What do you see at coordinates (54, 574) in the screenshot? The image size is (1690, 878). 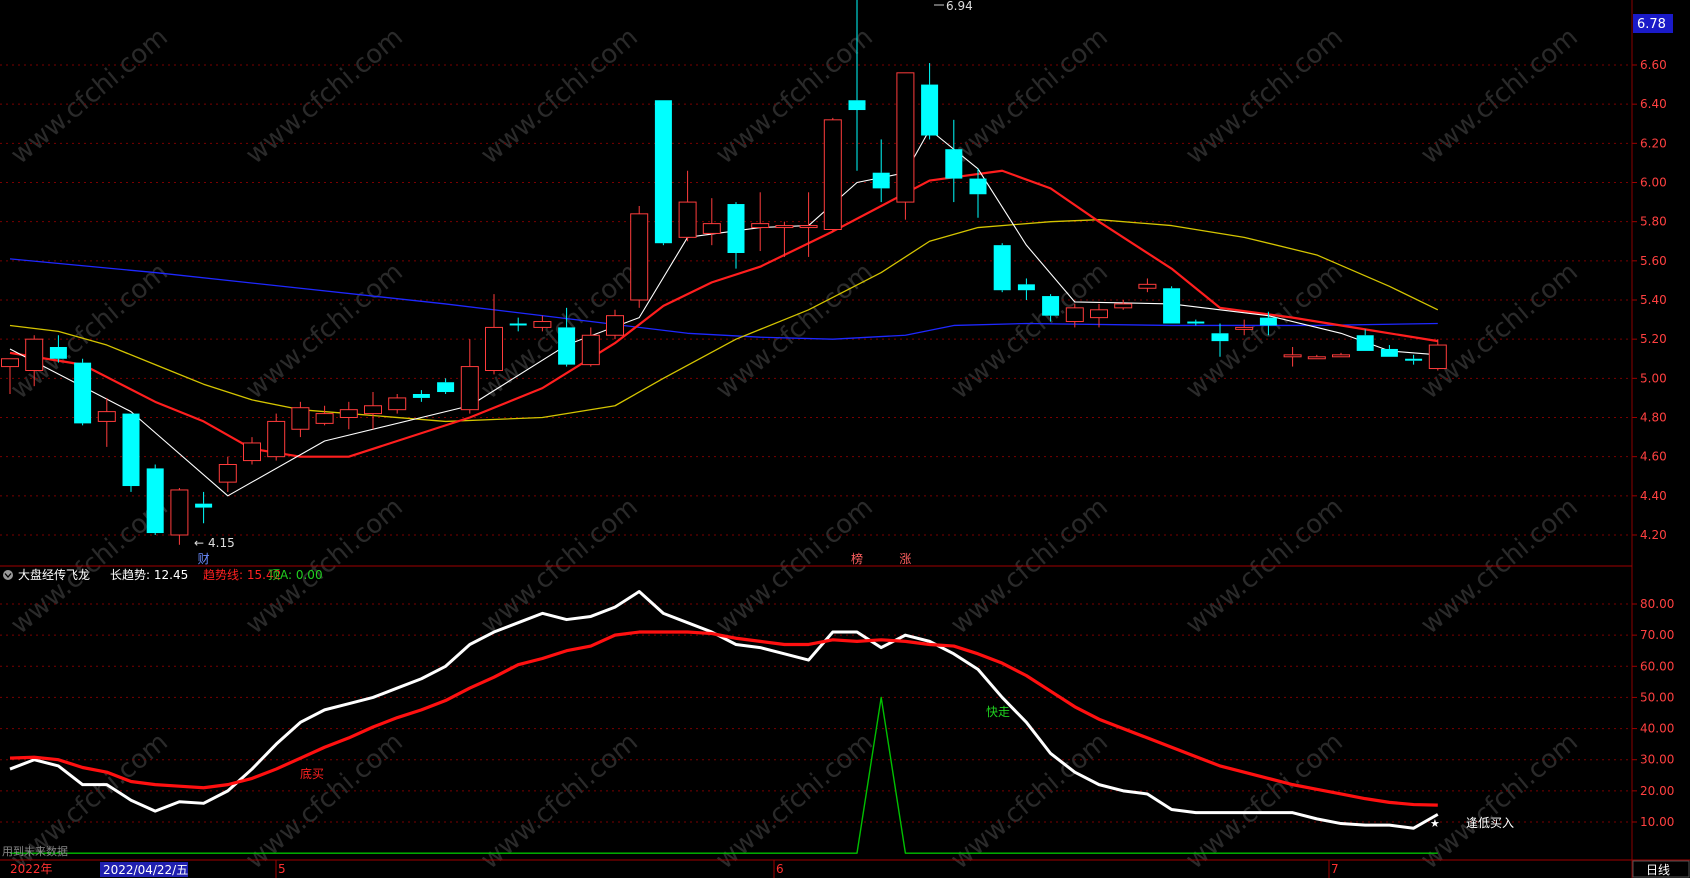 I see `indicator-title: 大盘经传飞龙` at bounding box center [54, 574].